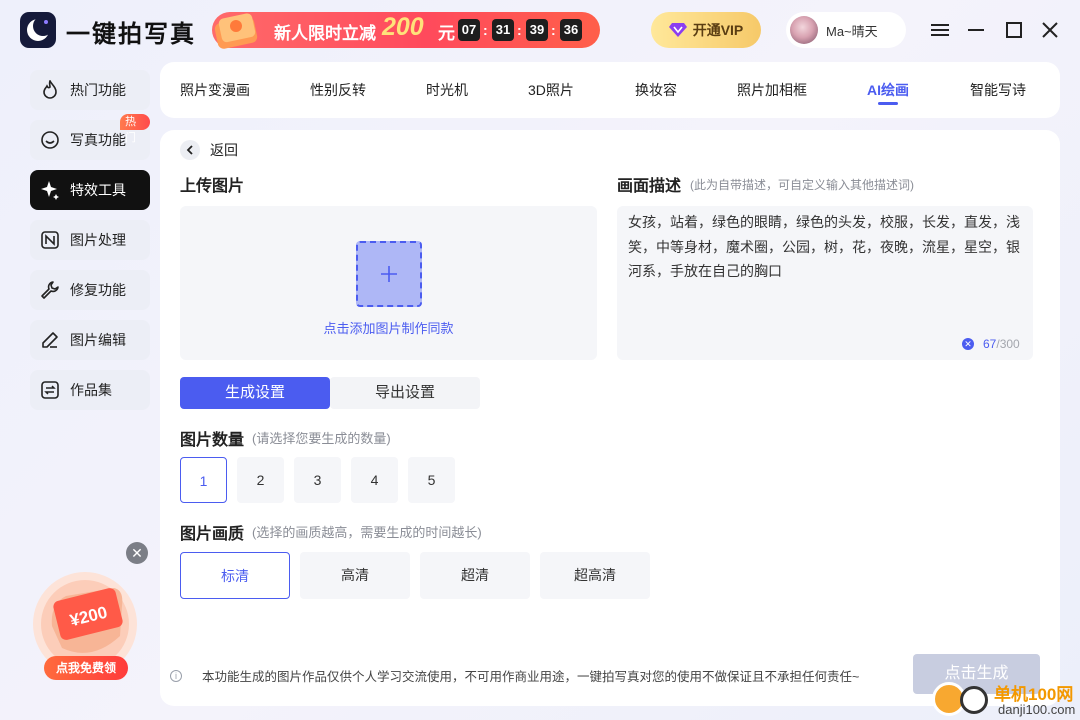 The height and width of the screenshot is (720, 1080). I want to click on count-option-1: 1, so click(203, 480).